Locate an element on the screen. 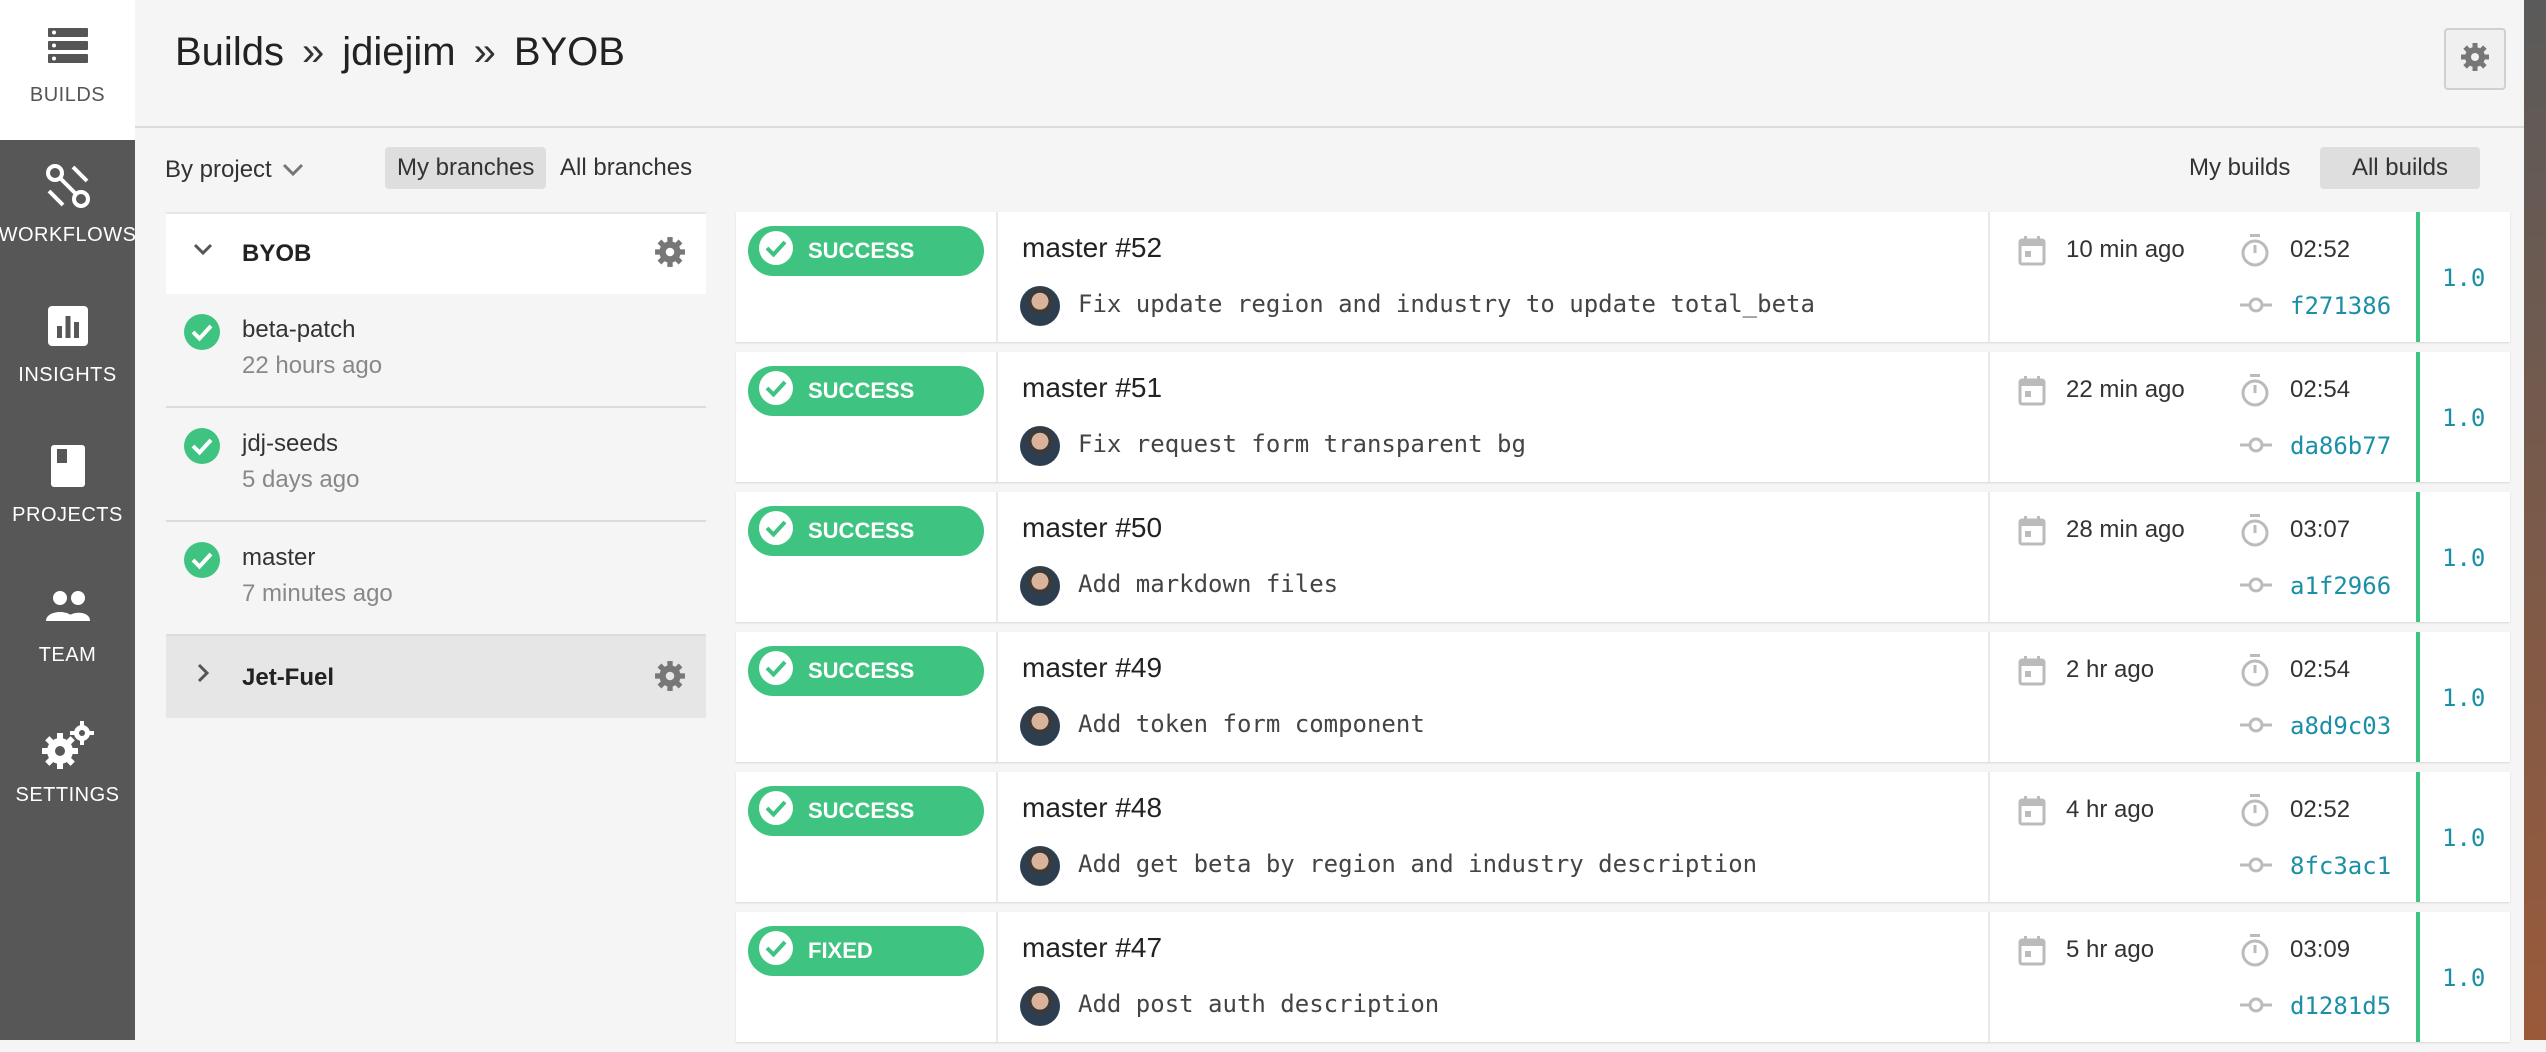  breadcrumb-org: jdiejim is located at coordinates (398, 52).